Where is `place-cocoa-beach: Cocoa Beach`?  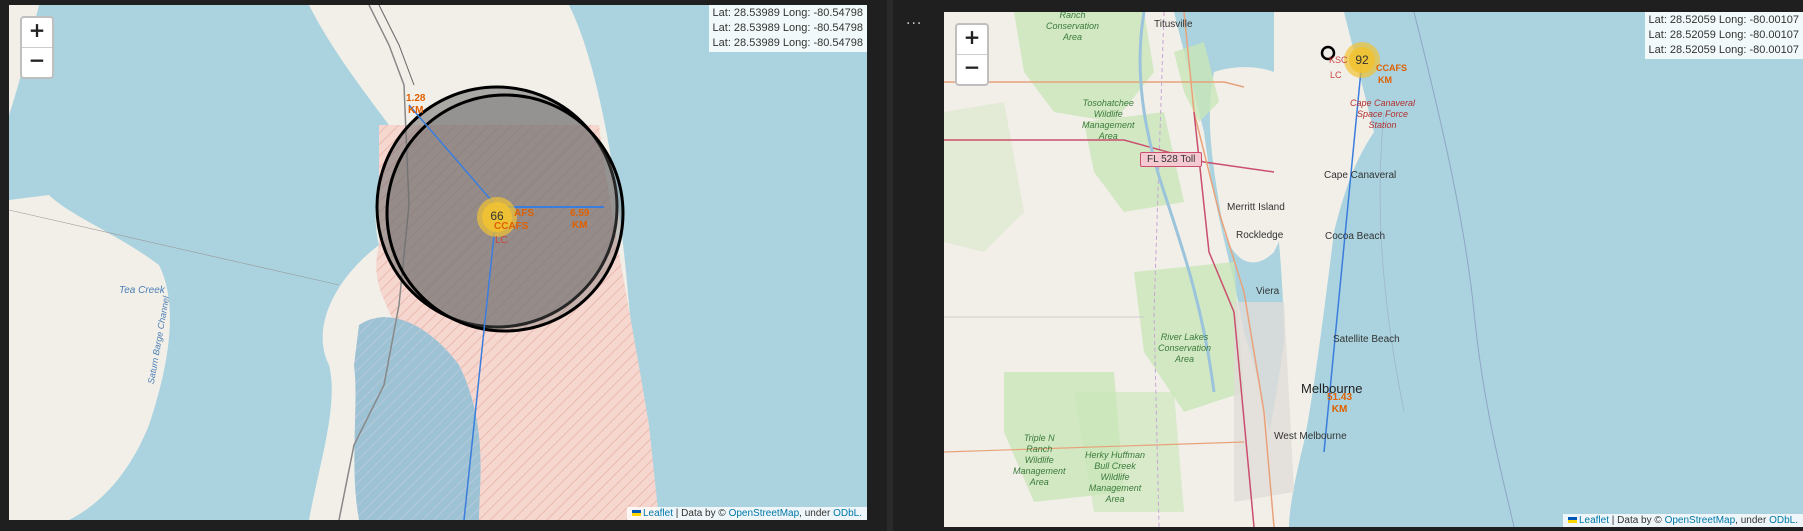 place-cocoa-beach: Cocoa Beach is located at coordinates (1355, 236).